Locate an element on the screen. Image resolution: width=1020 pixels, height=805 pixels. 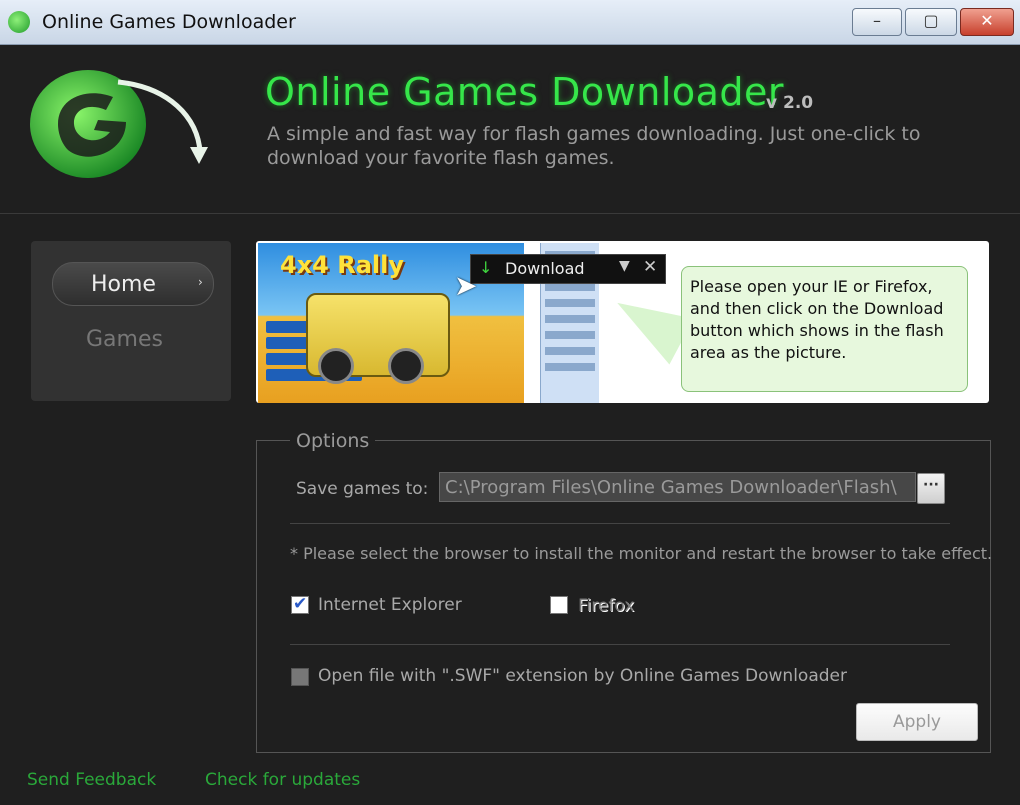
internet-explorer-checkbox is located at coordinates (300, 604).